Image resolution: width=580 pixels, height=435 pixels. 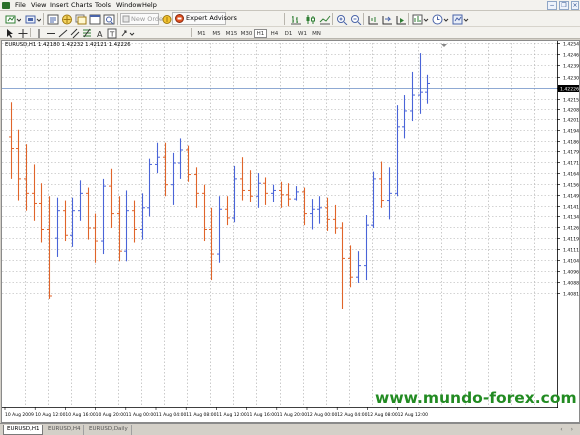 What do you see at coordinates (460, 19) in the screenshot?
I see `templates-icon` at bounding box center [460, 19].